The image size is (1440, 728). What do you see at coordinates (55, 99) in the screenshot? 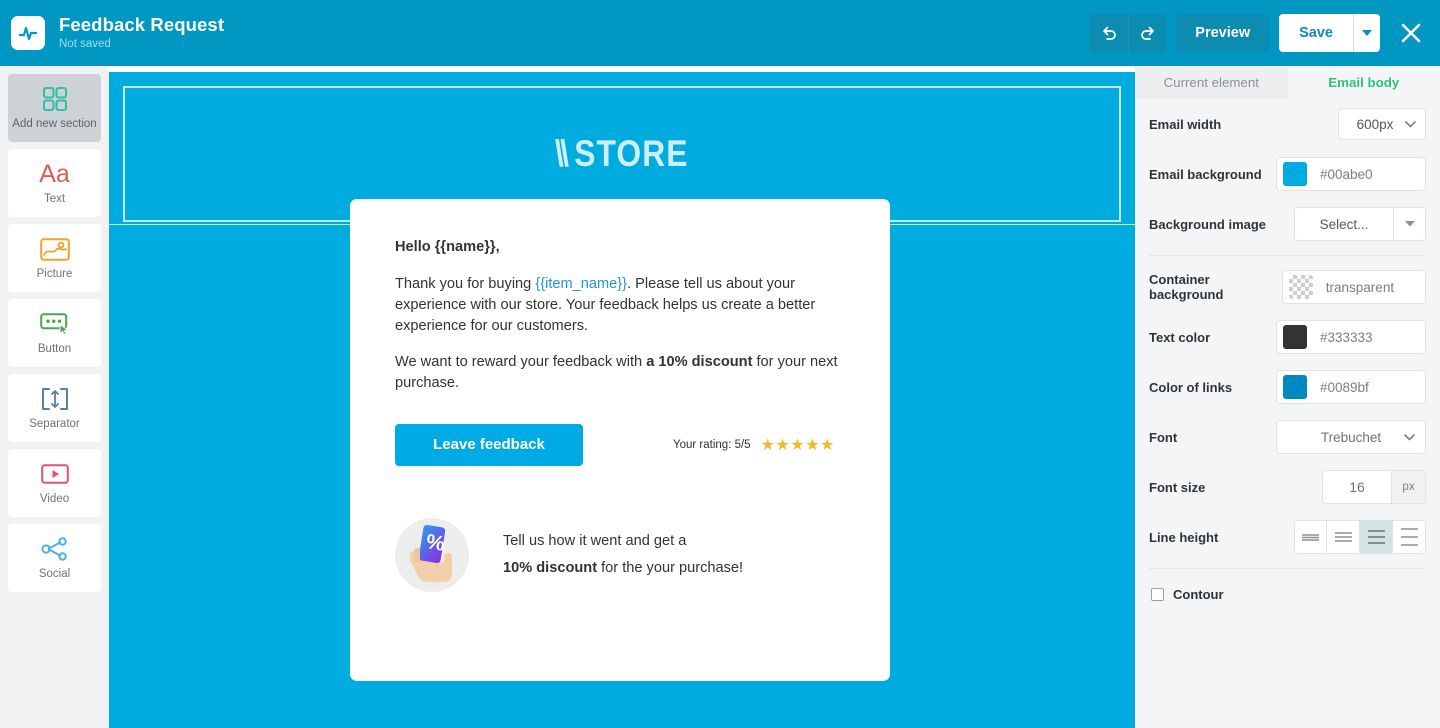
I see `grid-squares-icon` at bounding box center [55, 99].